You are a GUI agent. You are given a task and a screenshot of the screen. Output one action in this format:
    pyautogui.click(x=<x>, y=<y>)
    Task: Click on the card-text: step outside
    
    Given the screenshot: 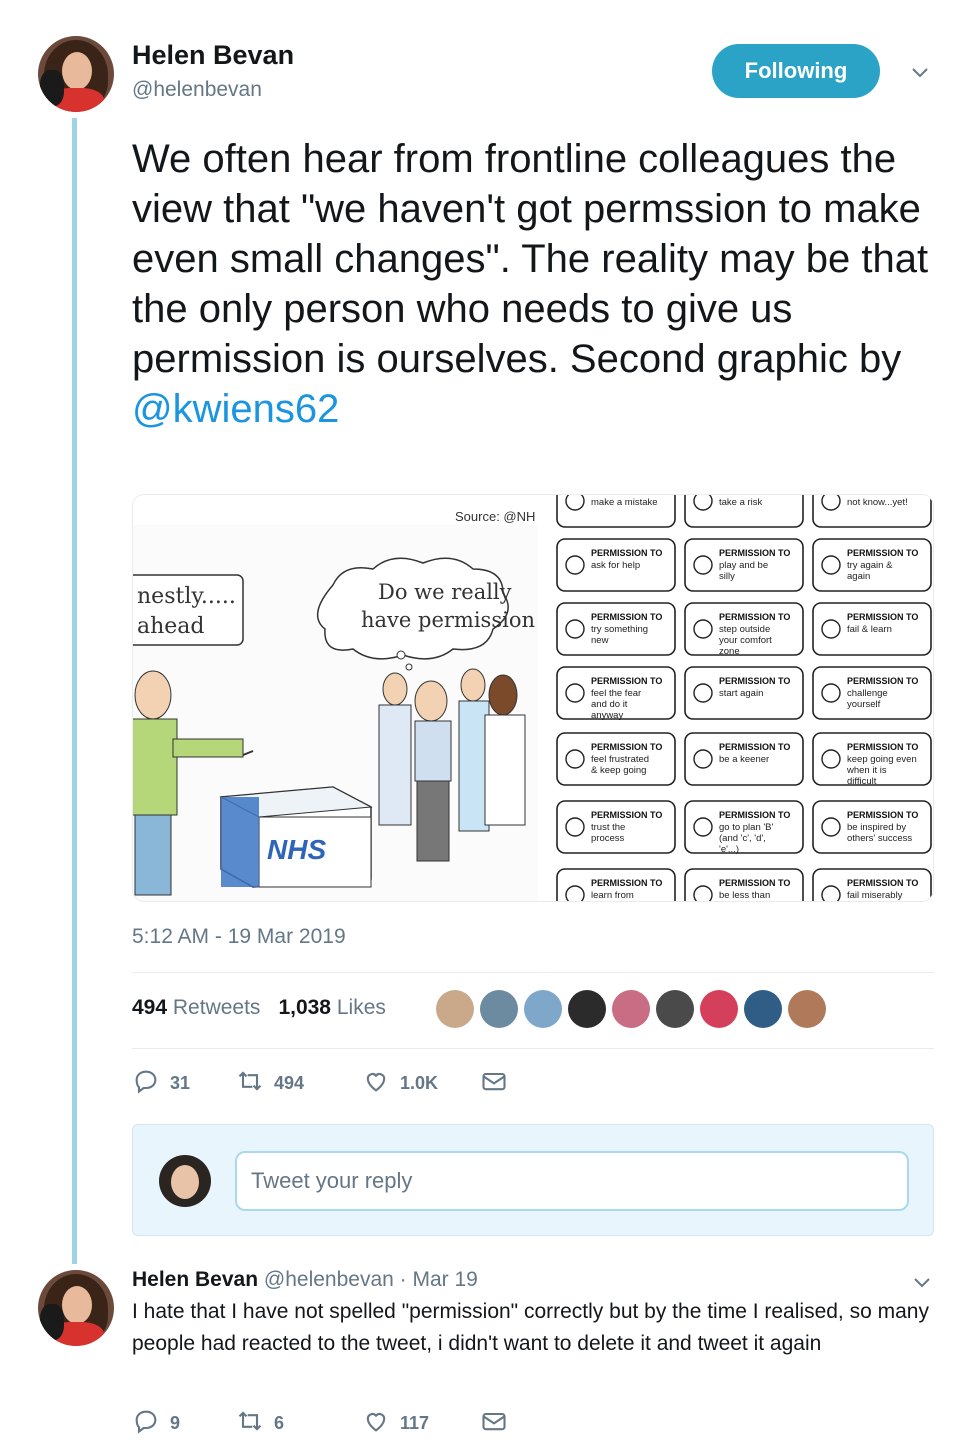 What is the action you would take?
    pyautogui.click(x=744, y=629)
    